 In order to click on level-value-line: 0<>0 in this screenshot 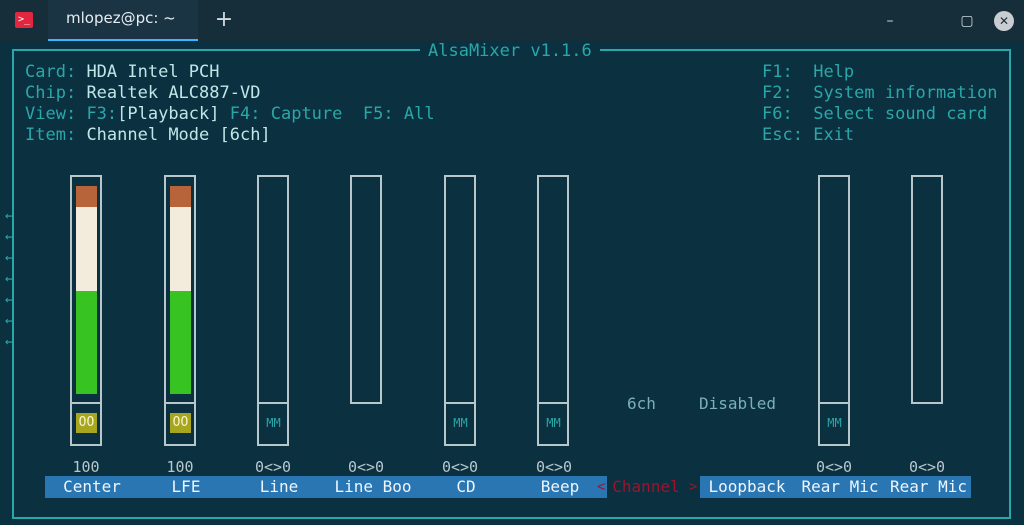, I will do `click(273, 467)`.